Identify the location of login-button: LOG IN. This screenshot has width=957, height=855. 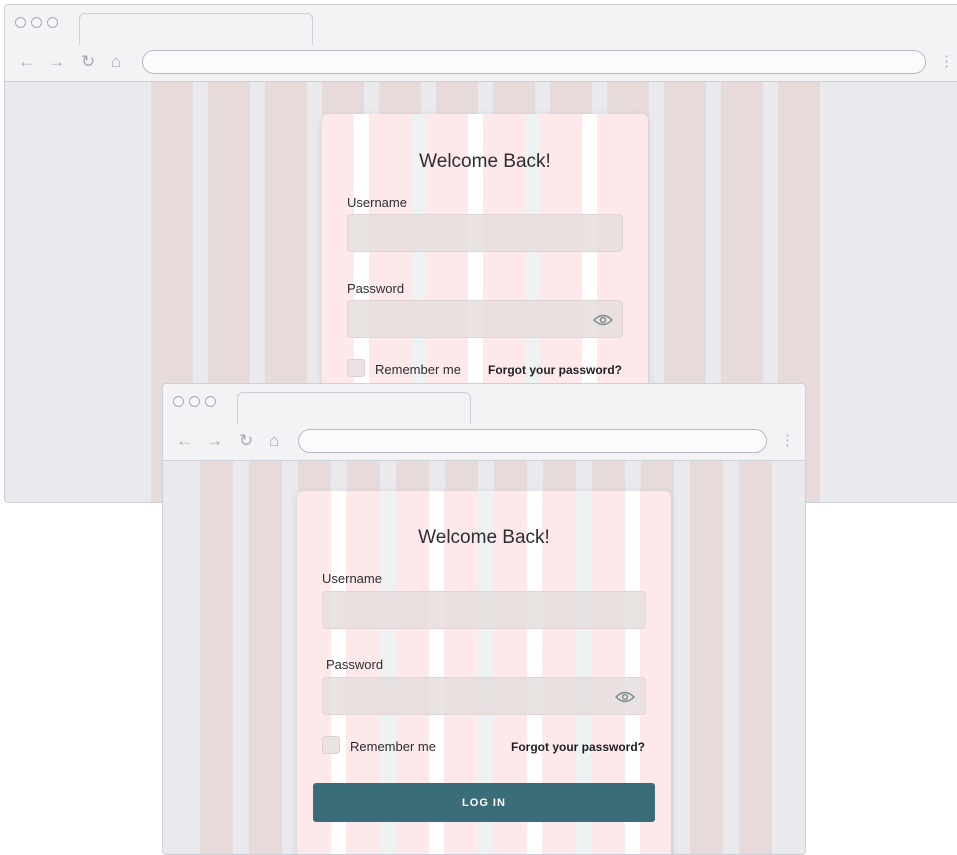
(484, 802).